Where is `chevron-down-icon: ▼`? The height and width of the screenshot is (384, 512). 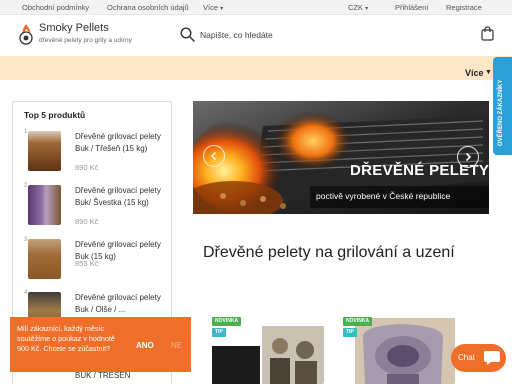 chevron-down-icon: ▼ is located at coordinates (488, 72).